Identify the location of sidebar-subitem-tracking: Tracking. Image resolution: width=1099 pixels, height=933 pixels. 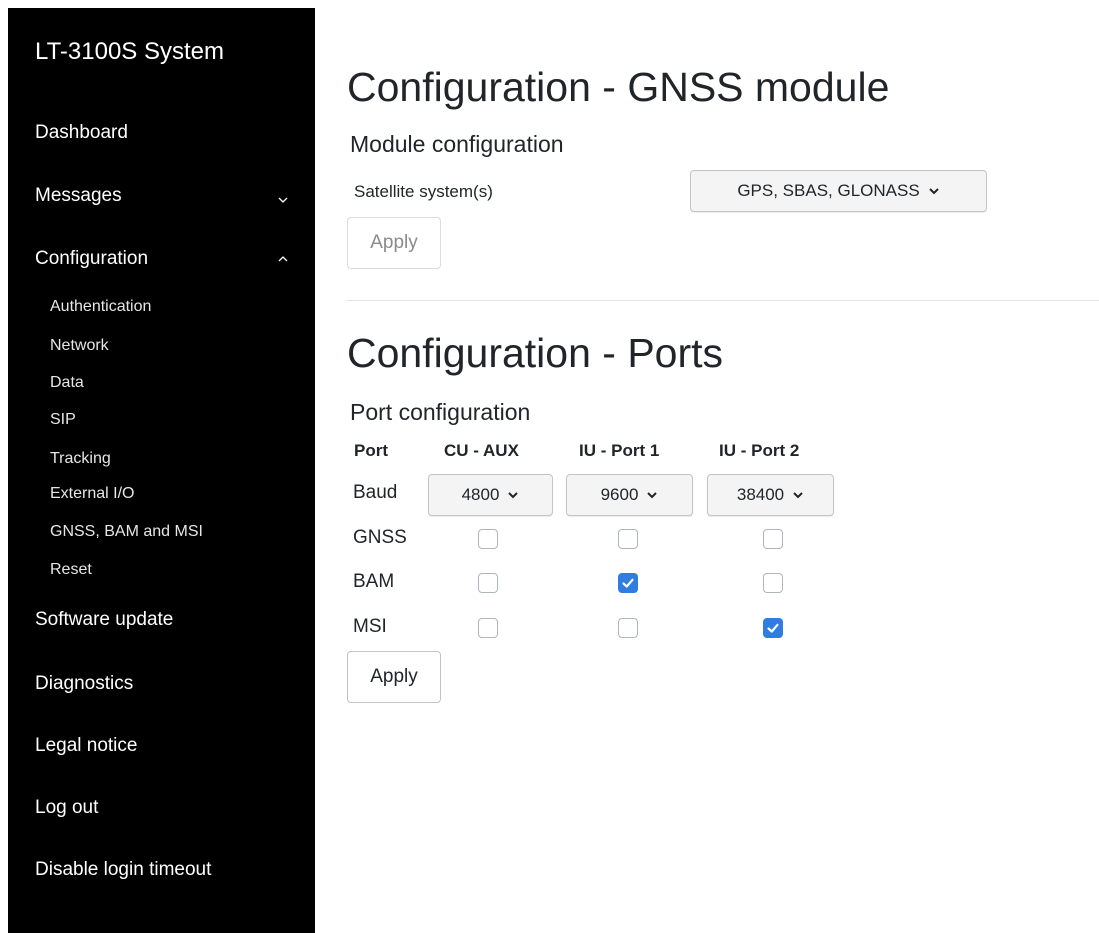
(80, 459).